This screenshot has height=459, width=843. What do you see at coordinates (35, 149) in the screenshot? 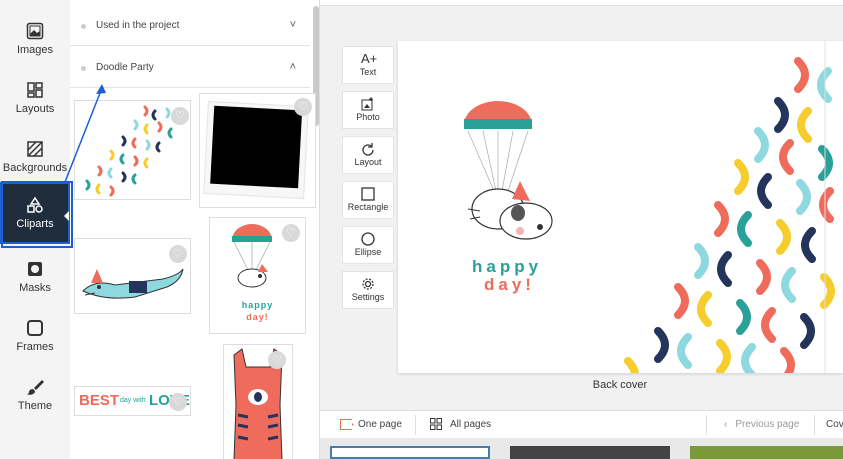
I see `hatch-icon` at bounding box center [35, 149].